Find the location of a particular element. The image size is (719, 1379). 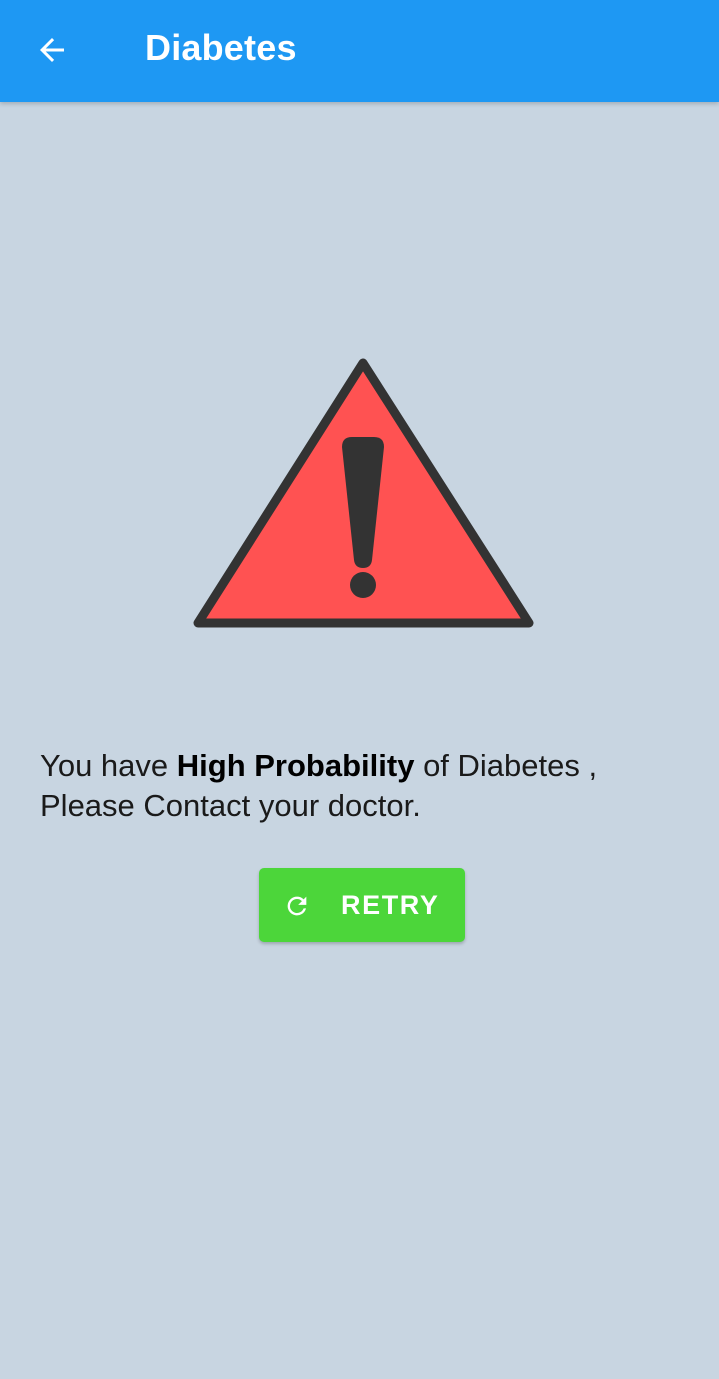

refresh-icon is located at coordinates (297, 906).